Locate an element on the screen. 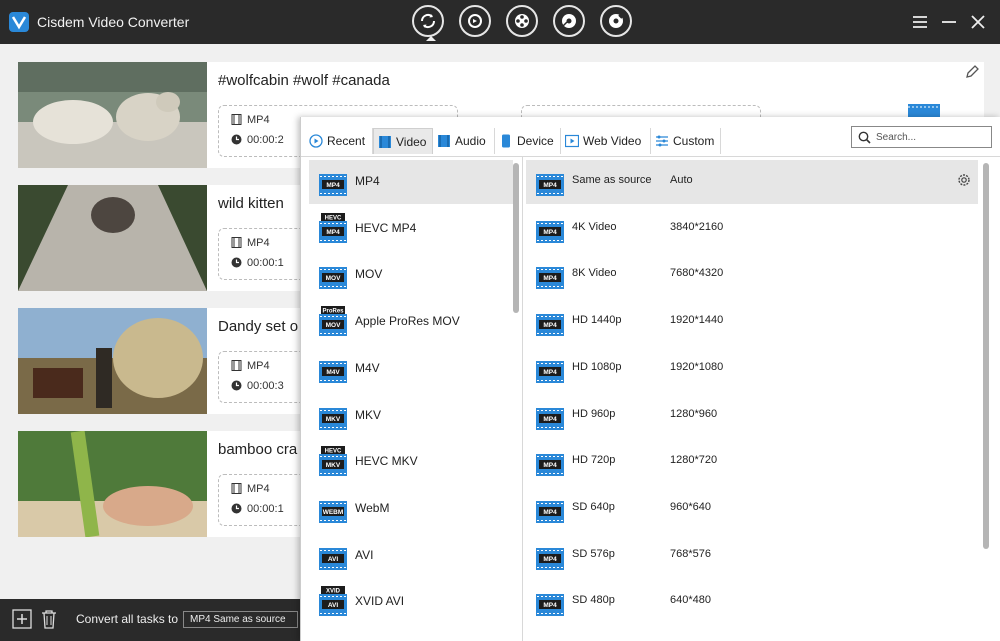 This screenshot has width=1000, height=641. tab-custom: Custom is located at coordinates (686, 141).